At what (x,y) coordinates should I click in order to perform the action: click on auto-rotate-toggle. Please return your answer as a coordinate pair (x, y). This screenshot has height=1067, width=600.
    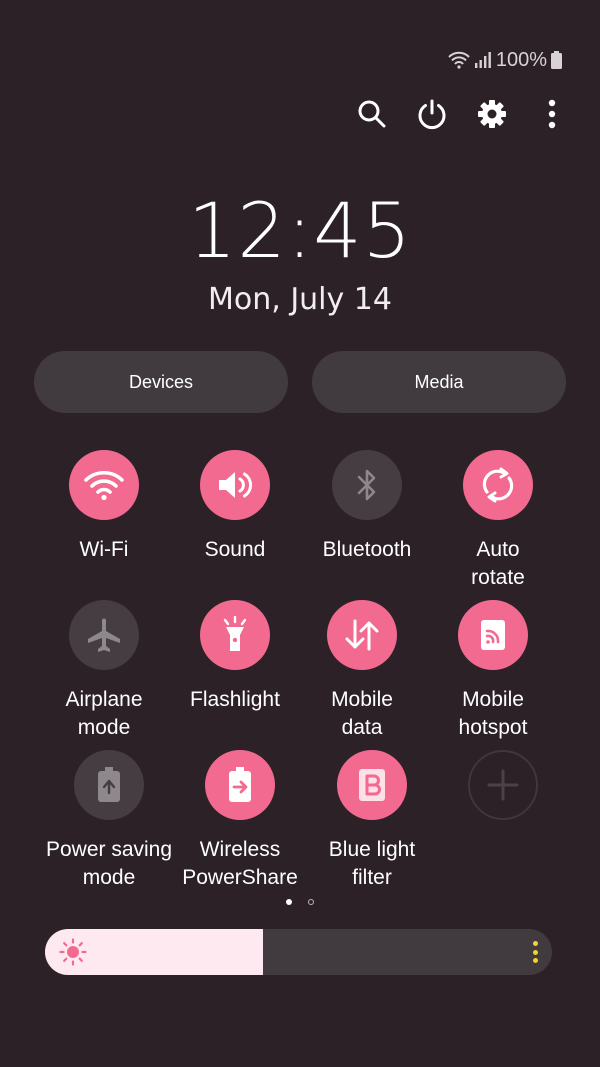
    Looking at the image, I should click on (498, 485).